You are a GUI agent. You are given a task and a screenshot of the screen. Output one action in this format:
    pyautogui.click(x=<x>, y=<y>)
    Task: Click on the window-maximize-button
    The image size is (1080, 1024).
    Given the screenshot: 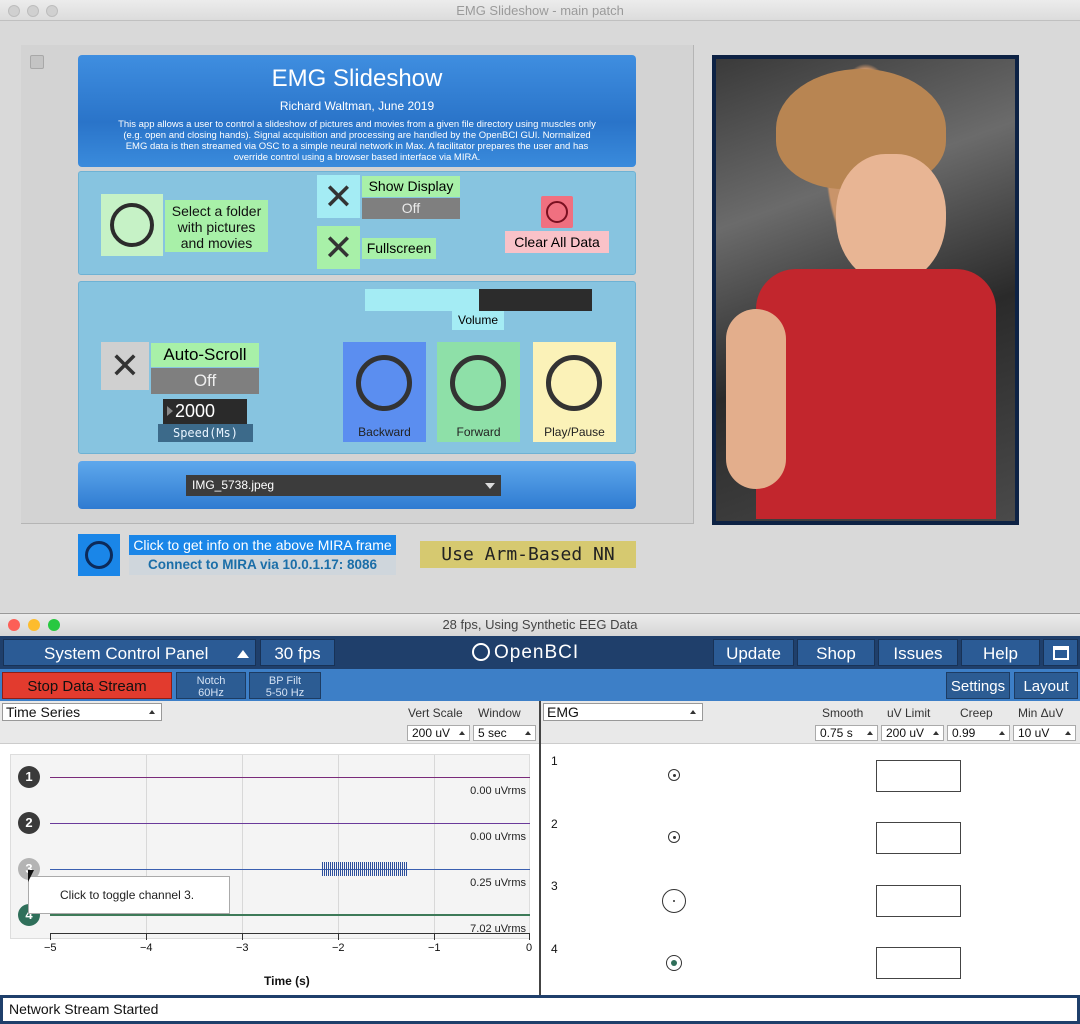 What is the action you would take?
    pyautogui.click(x=1060, y=652)
    